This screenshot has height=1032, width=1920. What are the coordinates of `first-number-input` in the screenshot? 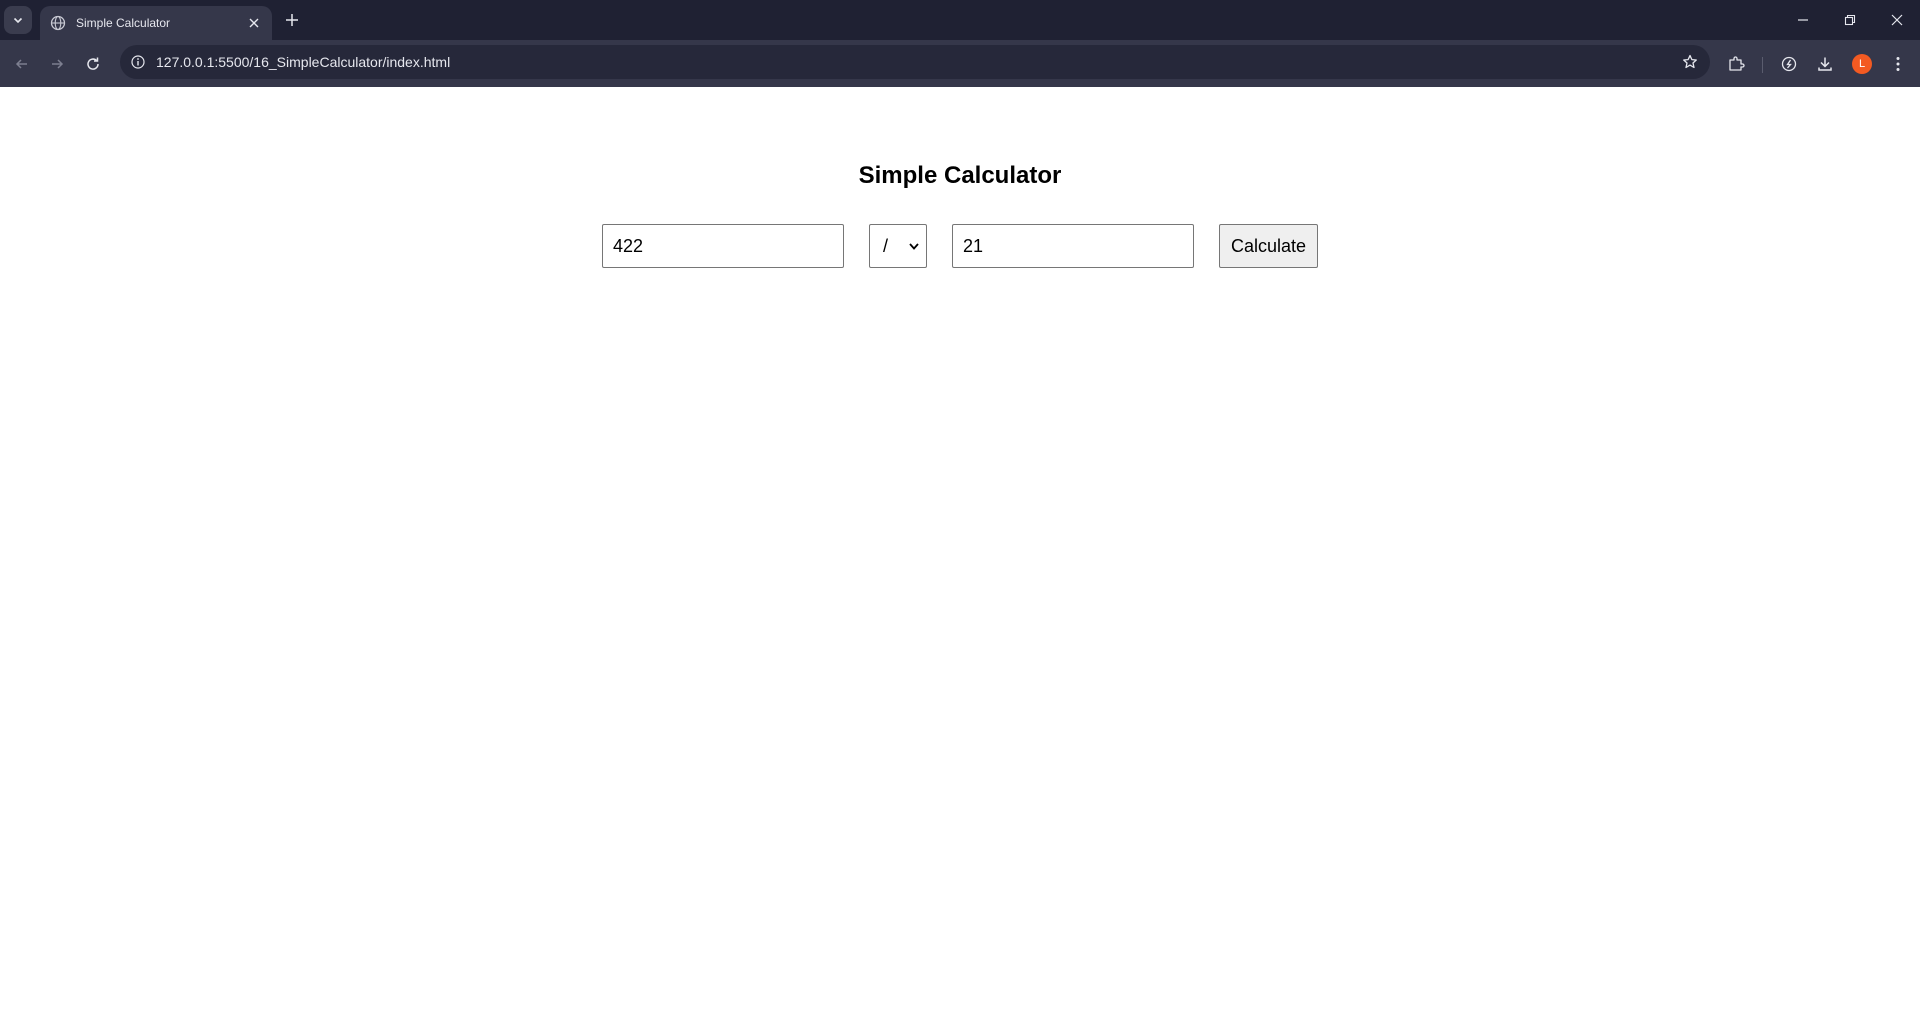 It's located at (723, 246).